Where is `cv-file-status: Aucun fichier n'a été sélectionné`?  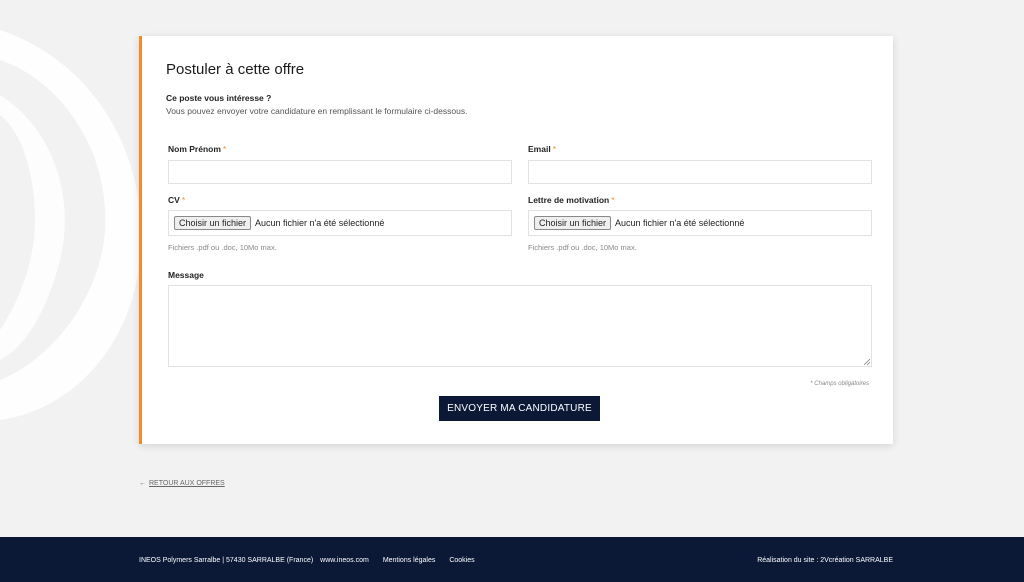
cv-file-status: Aucun fichier n'a été sélectionné is located at coordinates (320, 223).